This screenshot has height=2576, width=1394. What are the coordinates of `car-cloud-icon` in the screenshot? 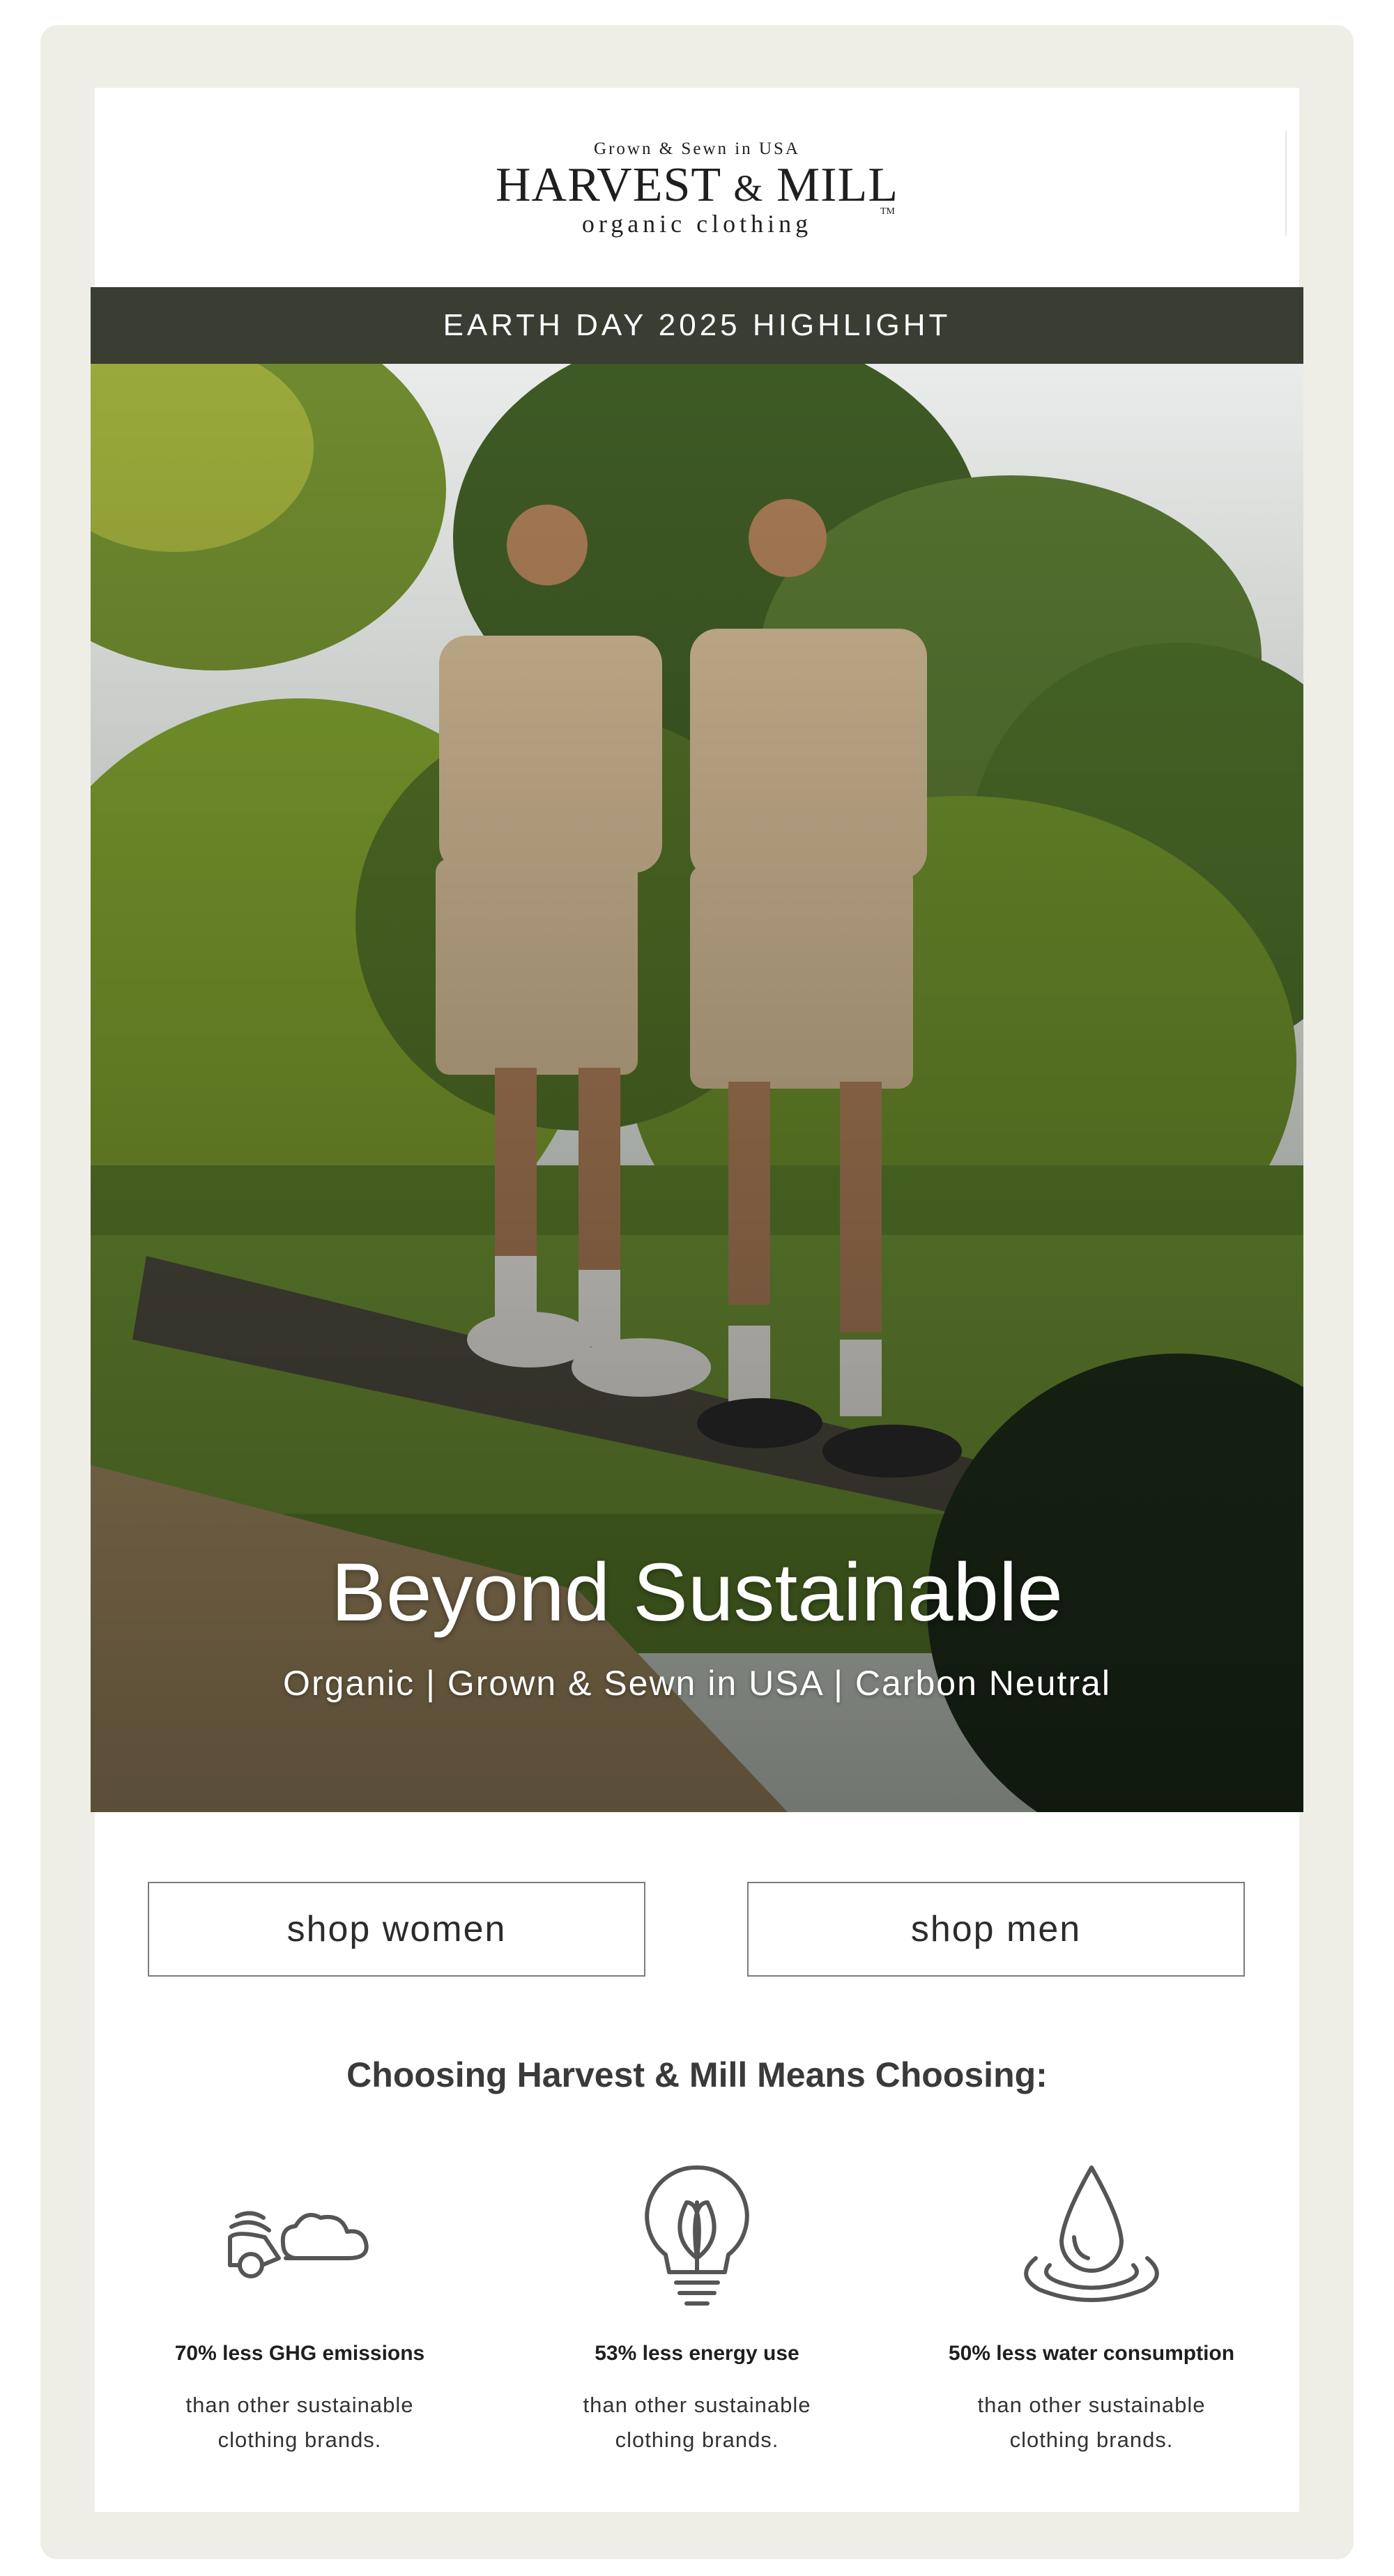 It's located at (298, 2244).